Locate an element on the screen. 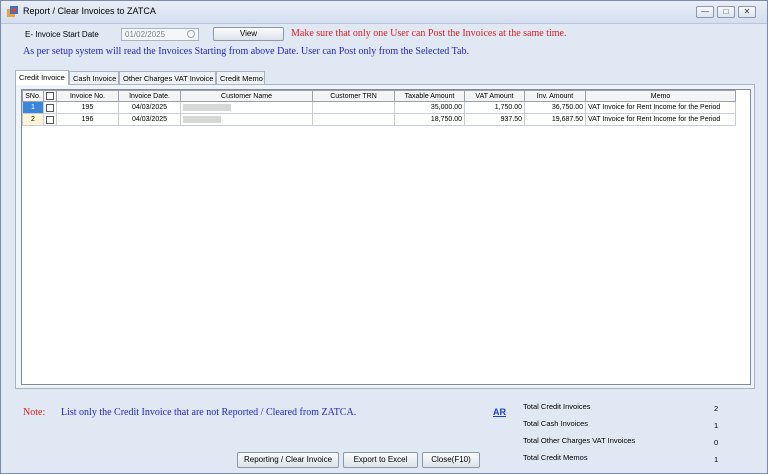 Image resolution: width=768 pixels, height=474 pixels. row-invoice-no: 195 is located at coordinates (87, 107).